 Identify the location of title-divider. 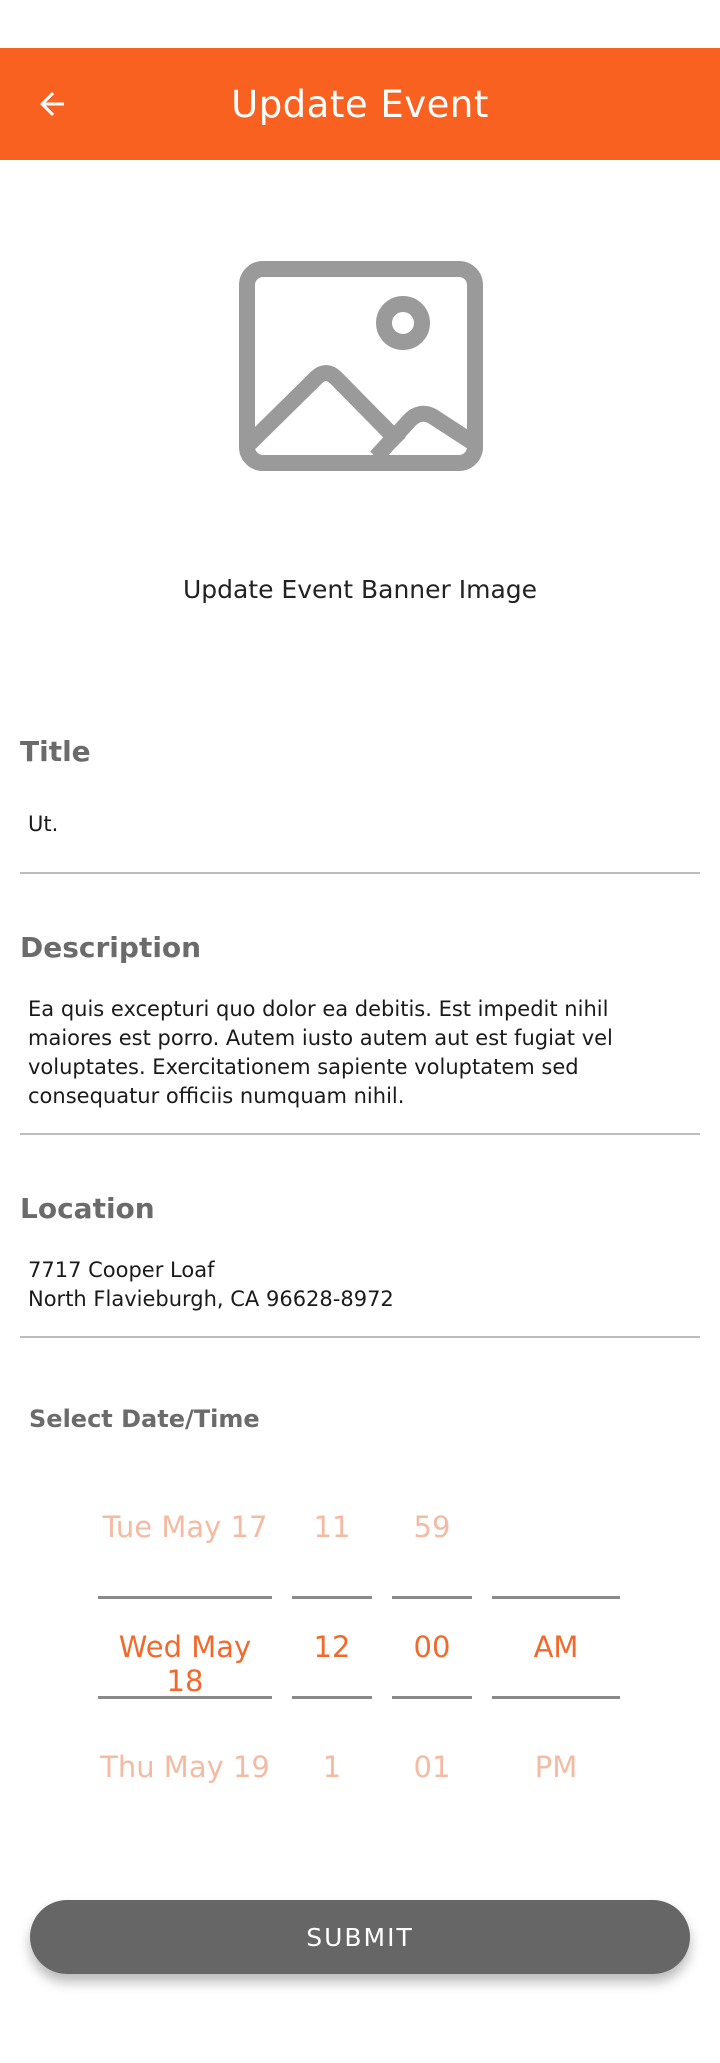
(360, 873).